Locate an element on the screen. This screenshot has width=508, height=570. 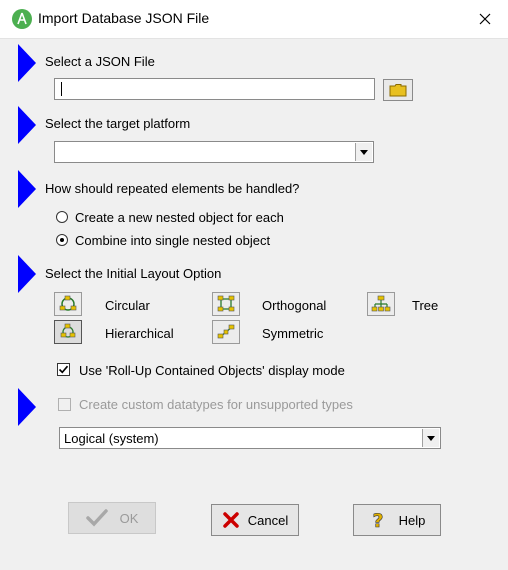
title-bar: Import Database JSON File is located at coordinates (254, 19).